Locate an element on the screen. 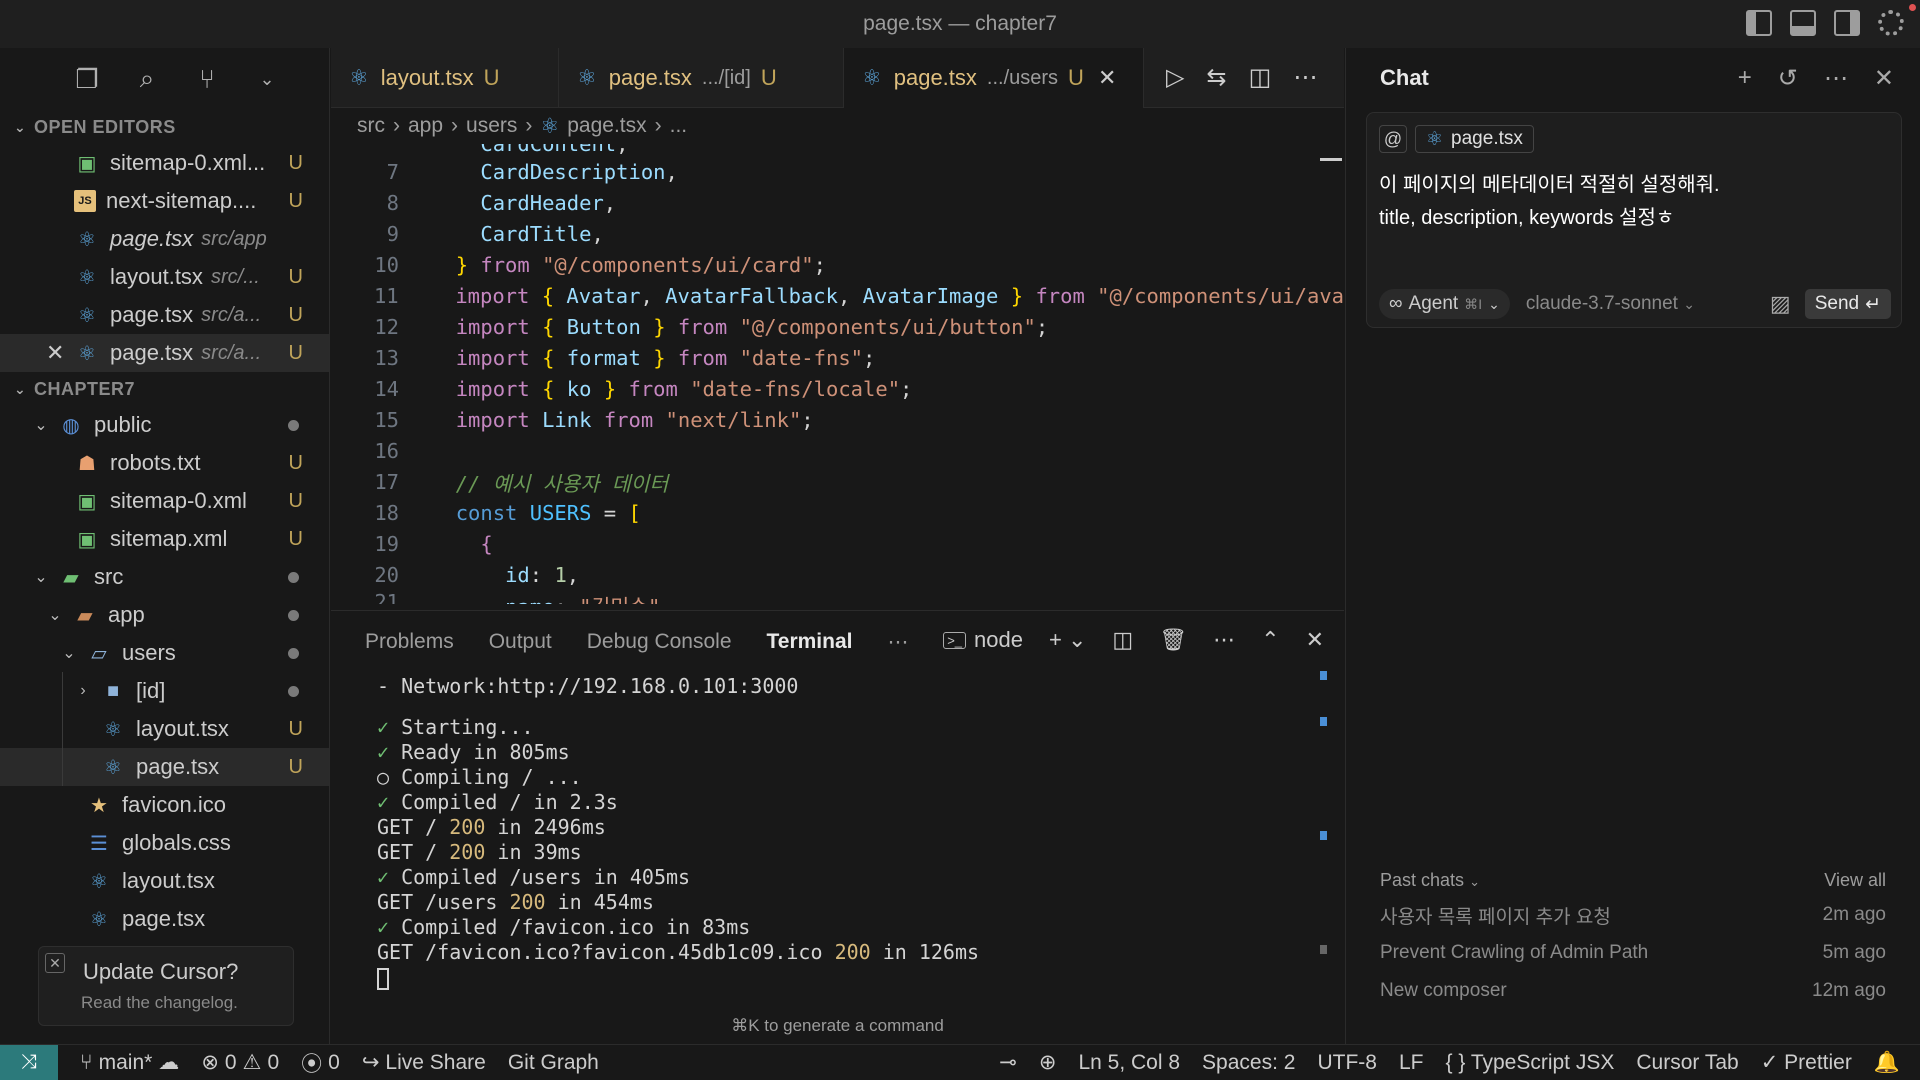 This screenshot has width=1920, height=1080. tree-file-users-page: ⚛ page.tsx U is located at coordinates (164, 767).